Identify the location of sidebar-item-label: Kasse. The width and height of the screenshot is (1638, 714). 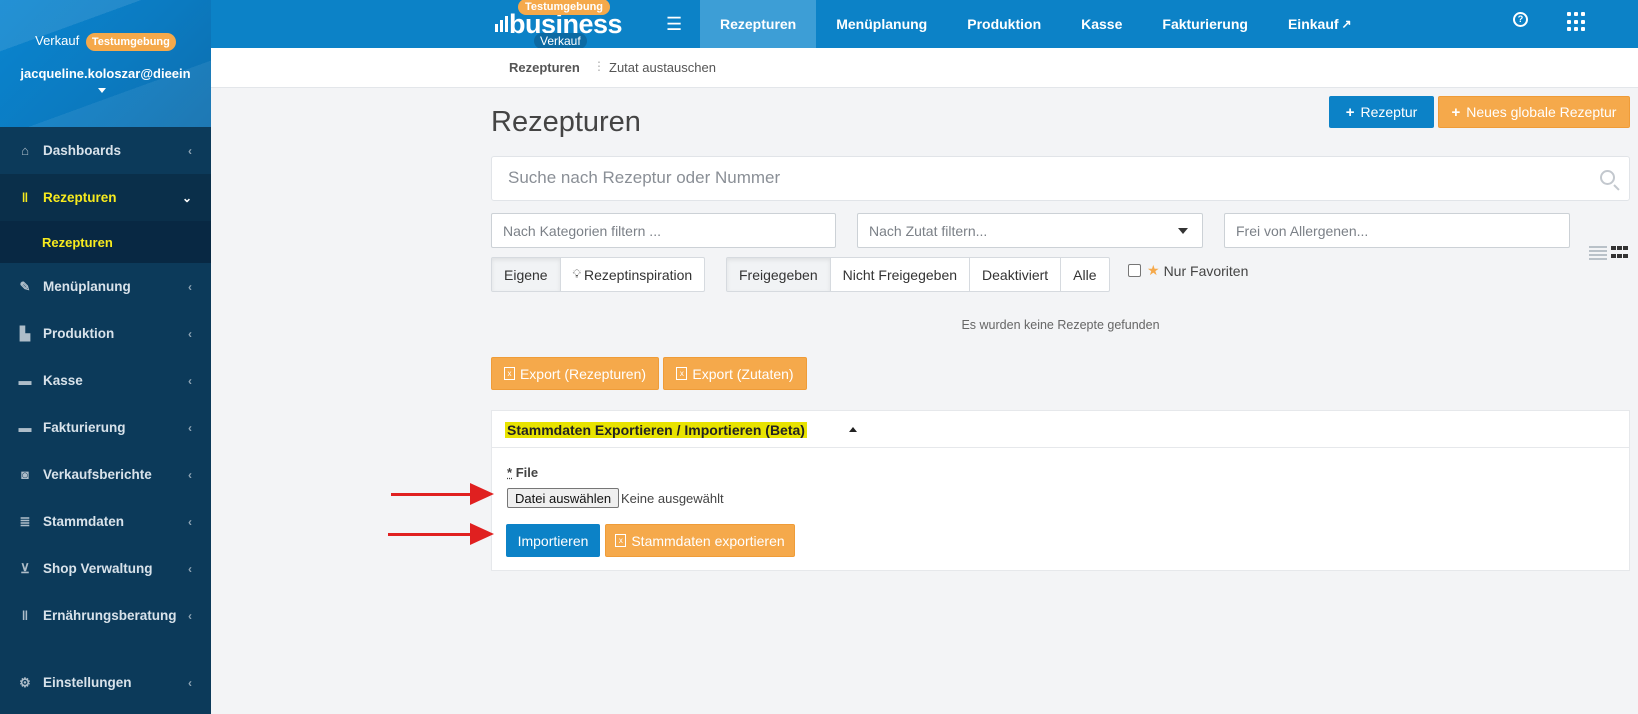
(63, 380).